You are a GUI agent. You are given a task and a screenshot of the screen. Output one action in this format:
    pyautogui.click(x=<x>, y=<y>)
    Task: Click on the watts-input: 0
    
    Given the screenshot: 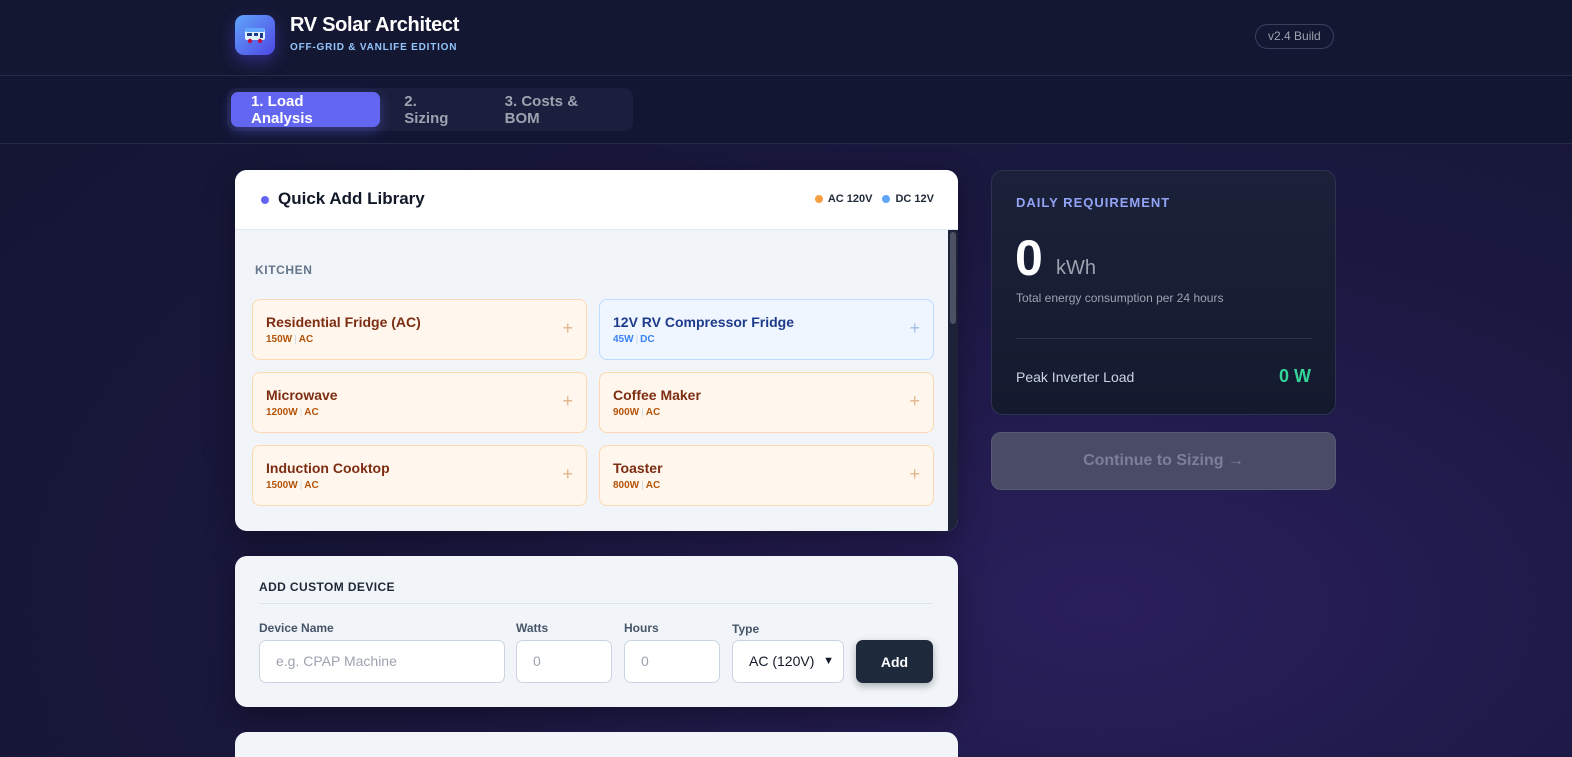 What is the action you would take?
    pyautogui.click(x=564, y=661)
    